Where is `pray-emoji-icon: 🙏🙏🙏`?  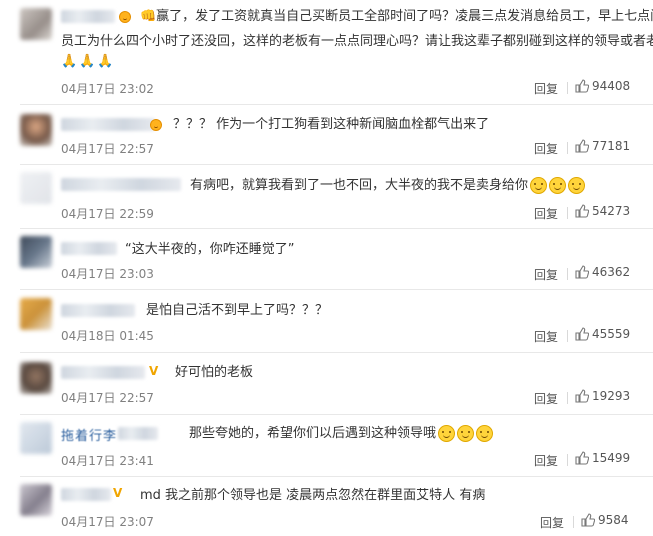 pray-emoji-icon: 🙏🙏🙏 is located at coordinates (88, 61).